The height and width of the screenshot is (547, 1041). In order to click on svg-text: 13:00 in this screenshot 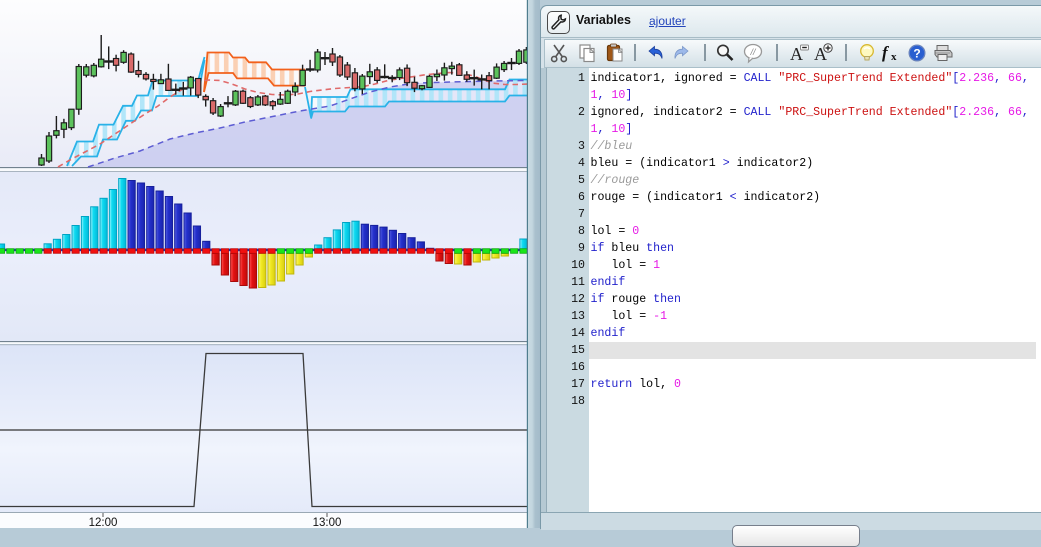, I will do `click(327, 522)`.